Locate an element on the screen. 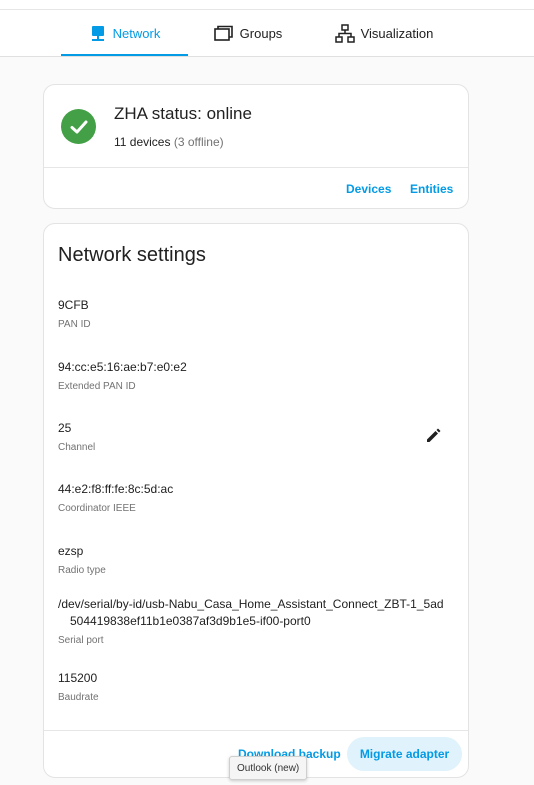  tab-network-label: Network is located at coordinates (136, 33).